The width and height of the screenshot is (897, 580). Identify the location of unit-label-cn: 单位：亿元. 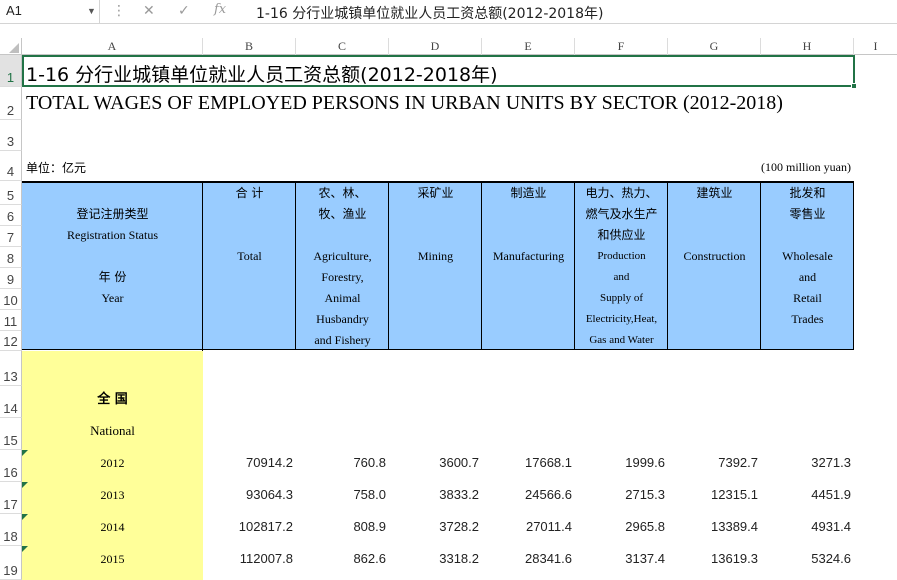
(56, 167).